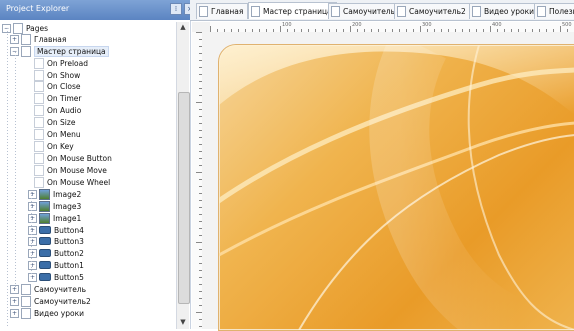 Image resolution: width=574 pixels, height=331 pixels. Describe the element at coordinates (67, 218) in the screenshot. I see `tree-item-label: Image1` at that location.